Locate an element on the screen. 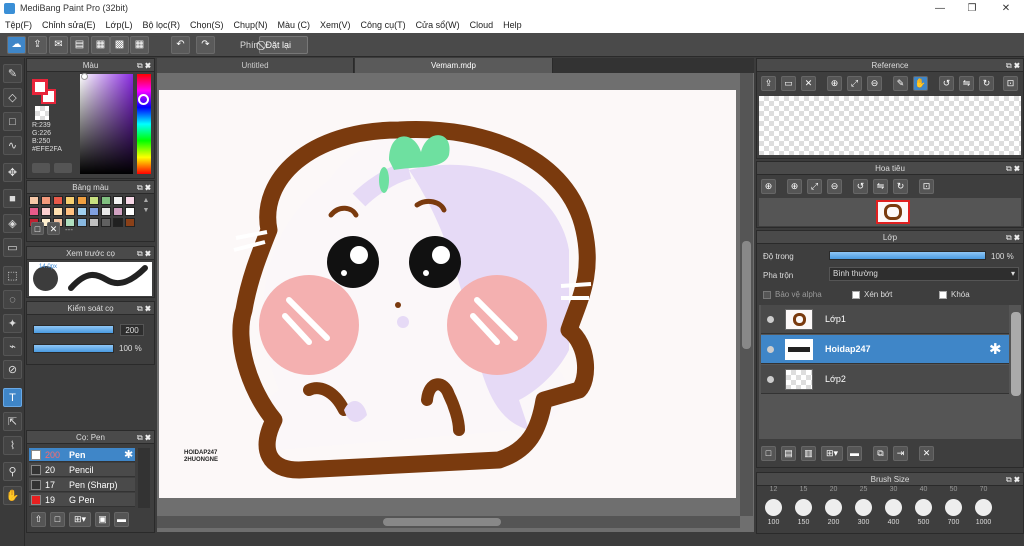 The width and height of the screenshot is (1024, 546). layer-menu-icon: ⊞▾ is located at coordinates (832, 453).